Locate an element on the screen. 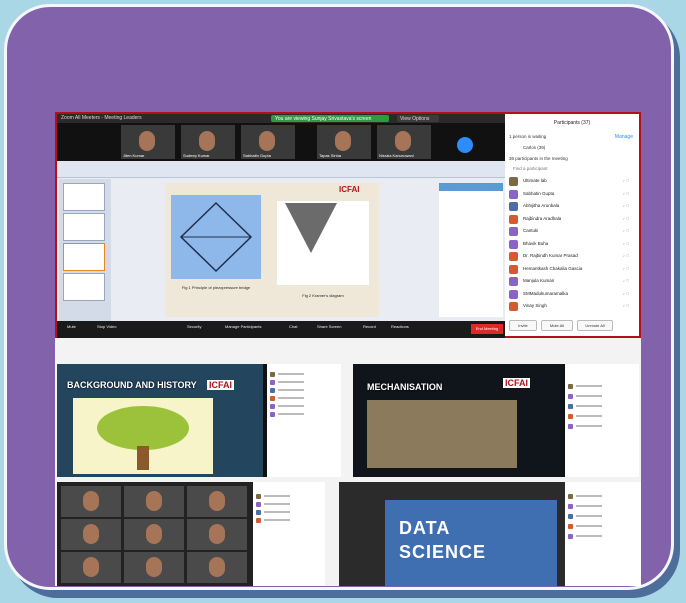 This screenshot has height=603, width=686. participant-row: Hemantkash Chakalia Gascia ♪ □ is located at coordinates (572, 269).